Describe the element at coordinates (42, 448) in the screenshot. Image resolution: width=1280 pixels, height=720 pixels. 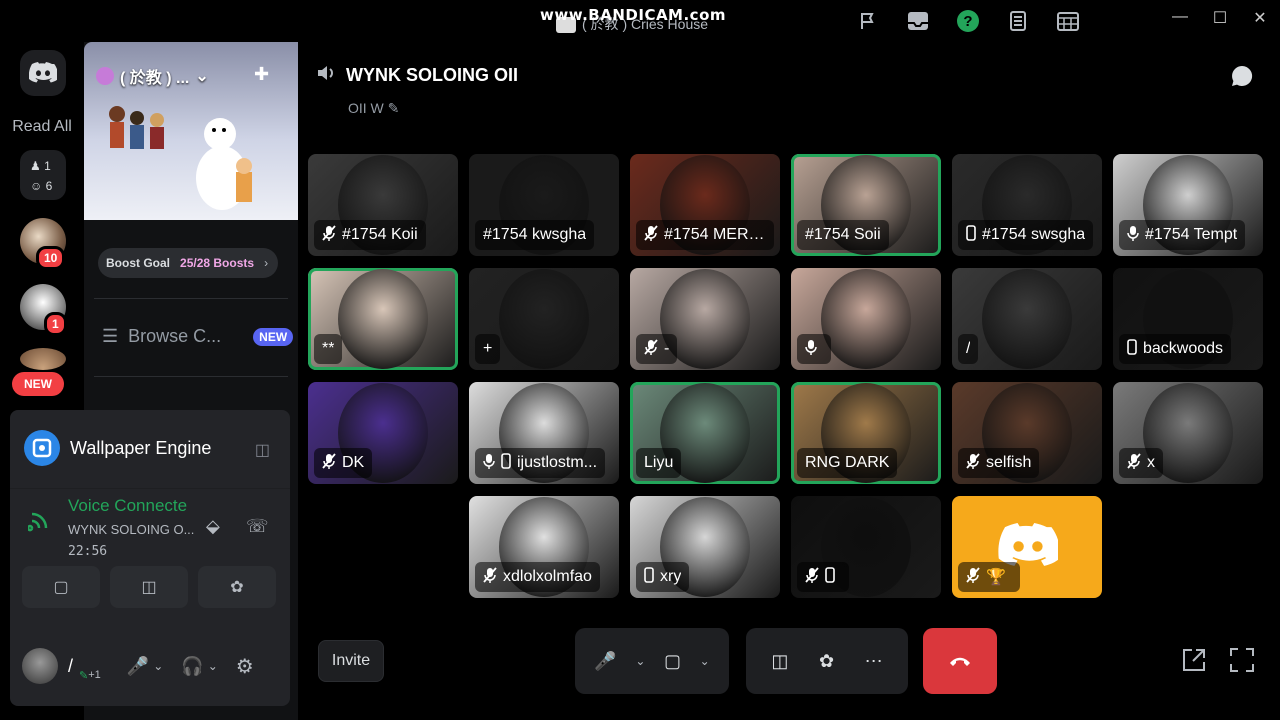
I see `wallpaper-engine-icon` at that location.